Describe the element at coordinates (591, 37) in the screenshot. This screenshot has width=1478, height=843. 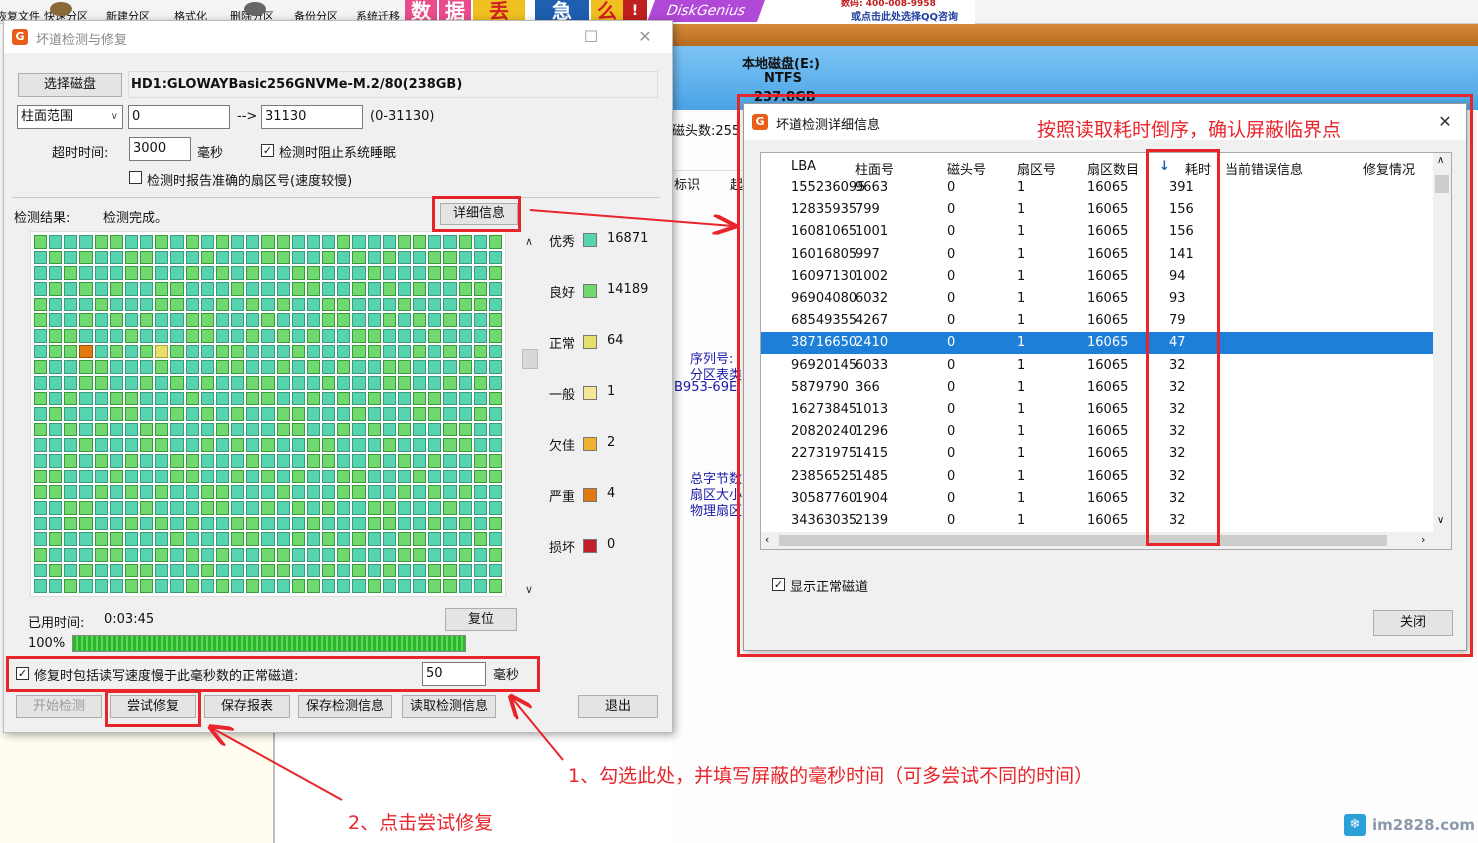
I see `maximize-icon: ☐` at that location.